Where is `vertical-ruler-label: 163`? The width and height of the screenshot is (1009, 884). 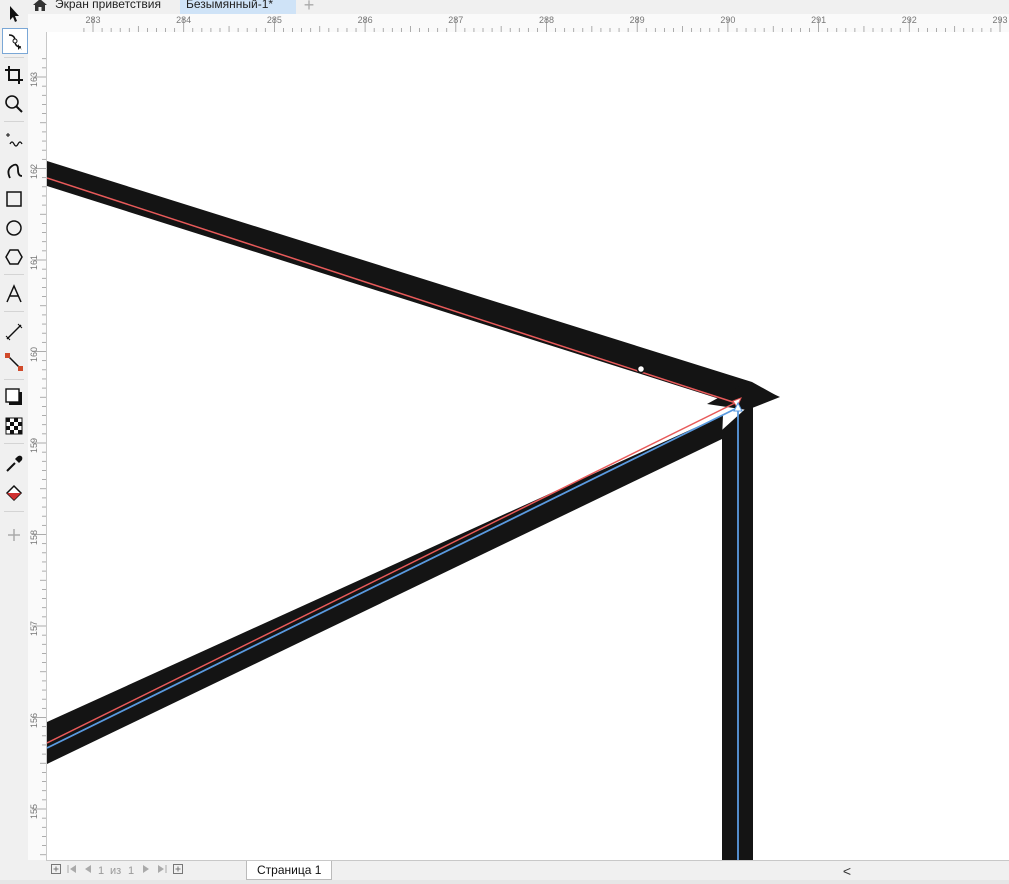 vertical-ruler-label: 163 is located at coordinates (34, 79).